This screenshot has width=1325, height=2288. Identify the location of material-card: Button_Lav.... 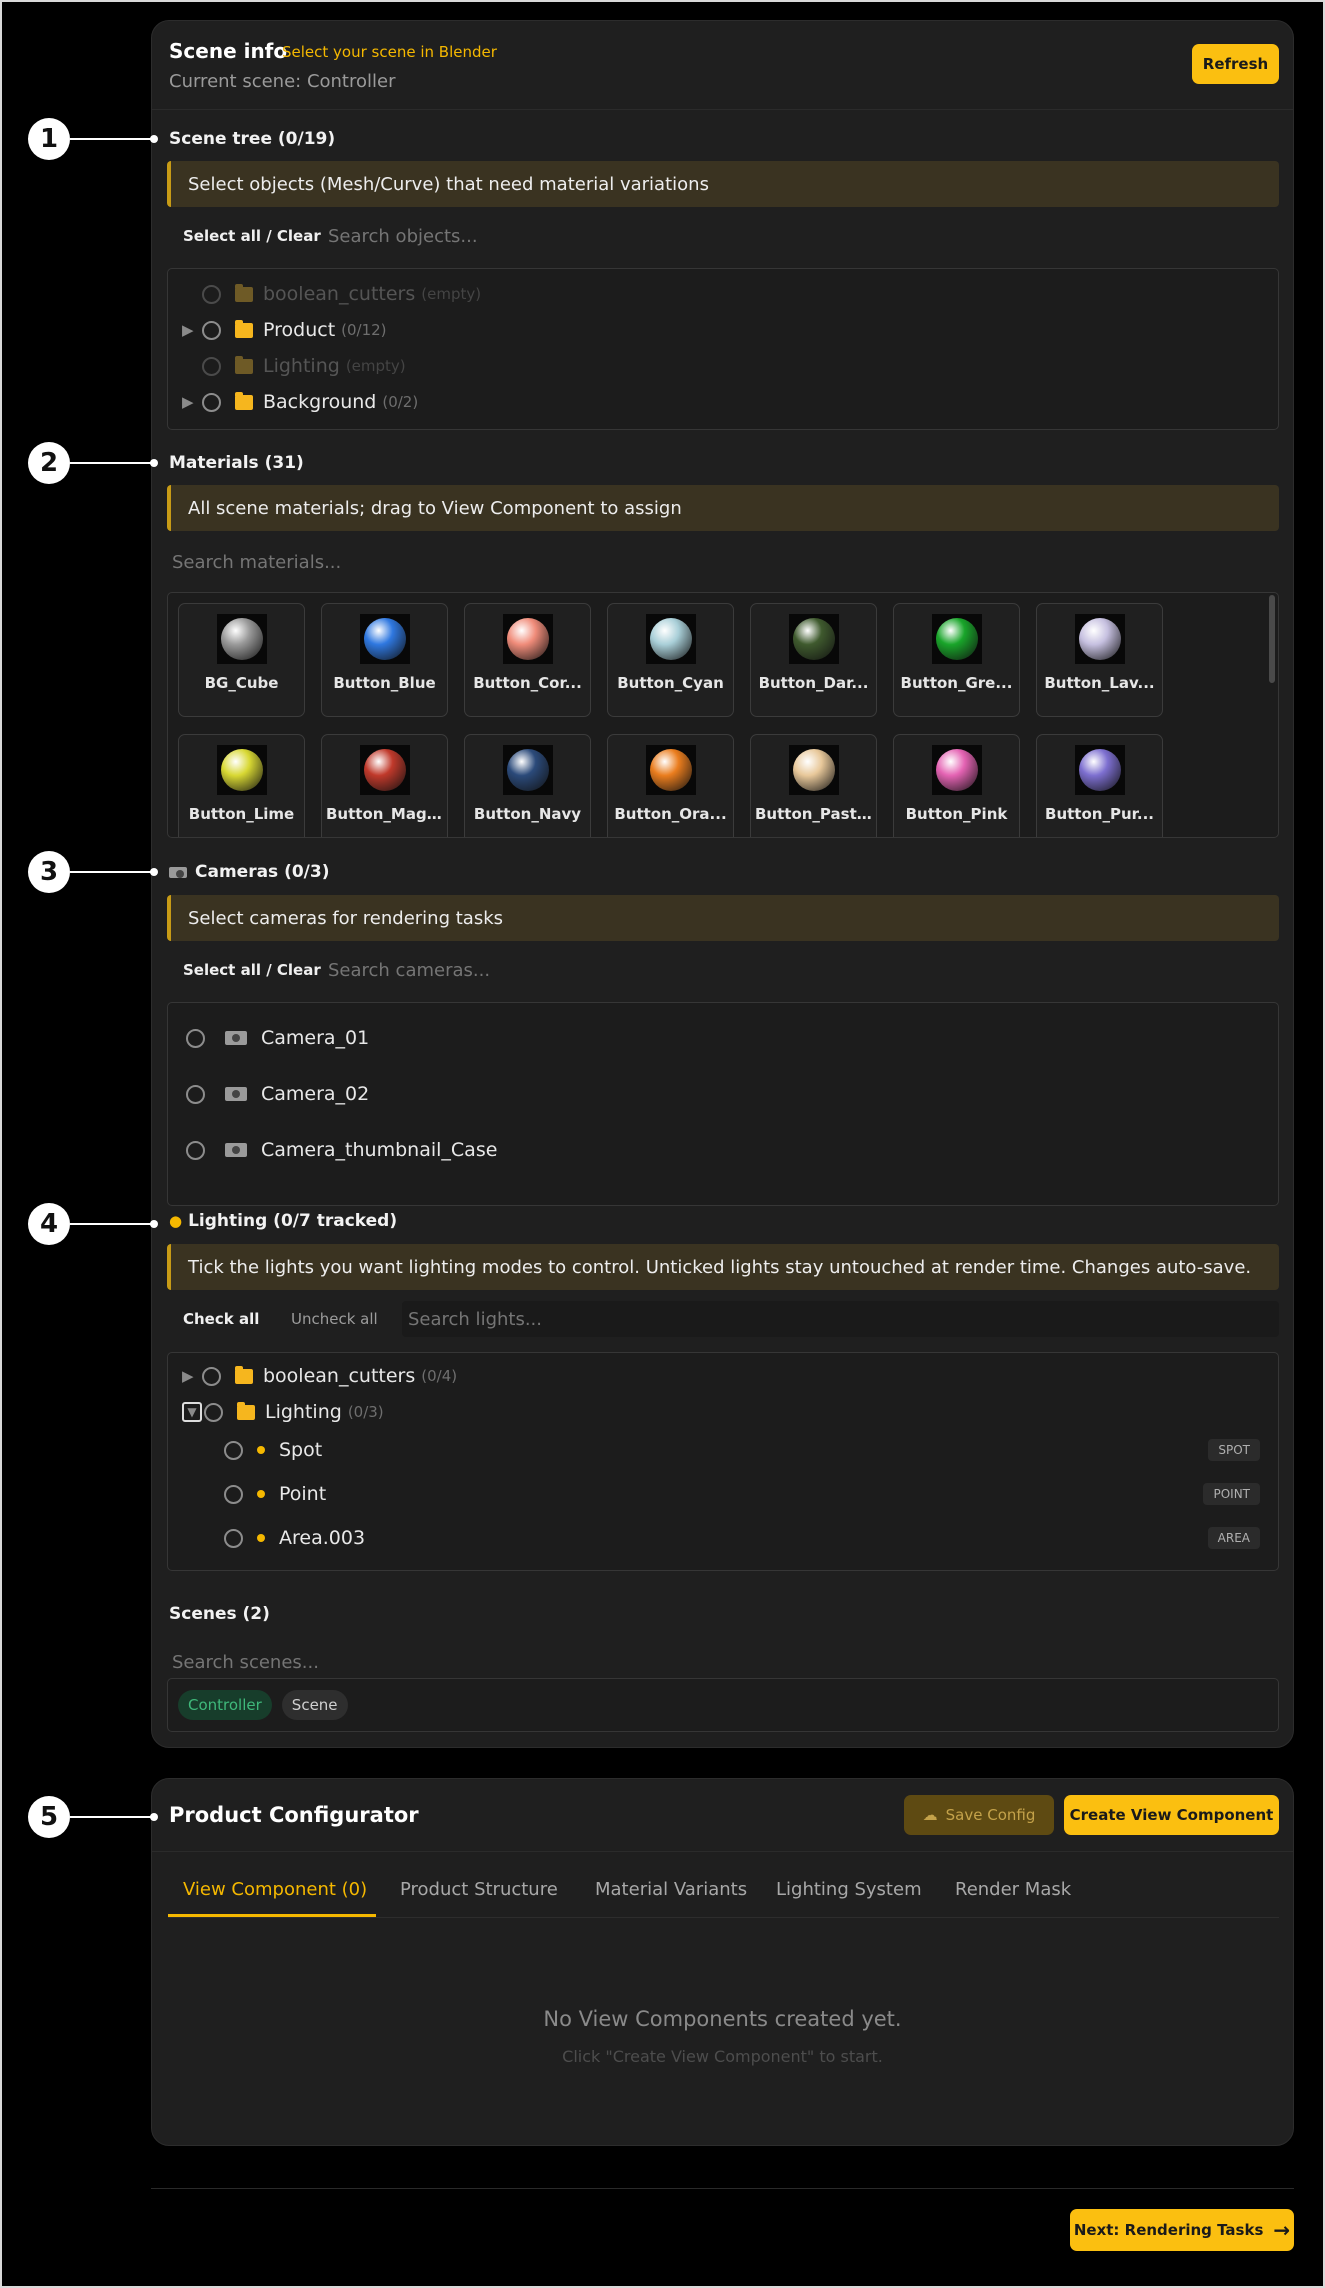
(1099, 660).